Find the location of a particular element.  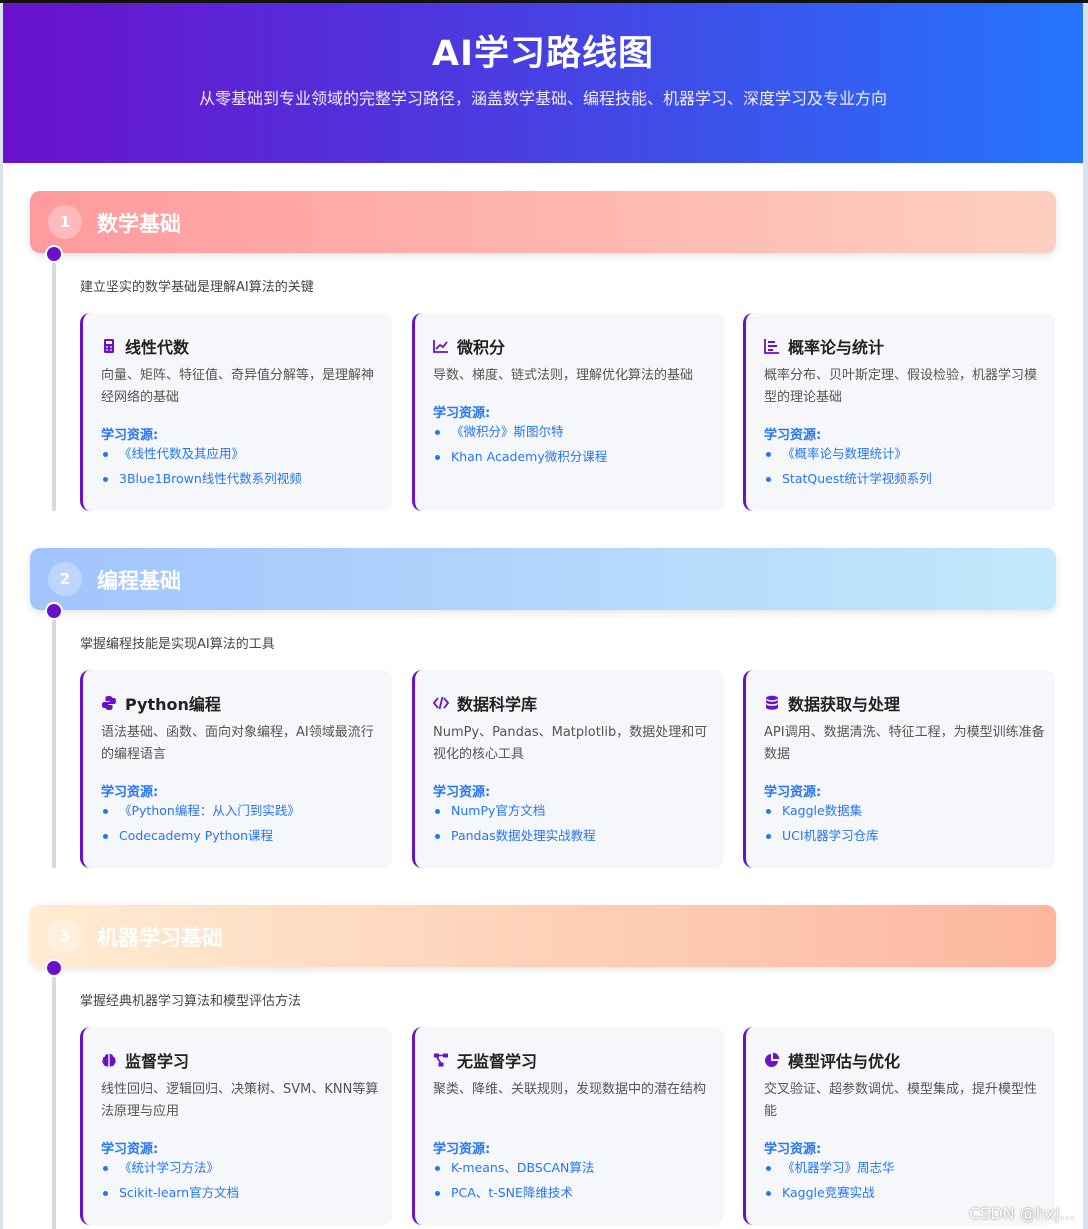

card-description: 交叉验证、超参数调优、模型集成，提升模型性能 is located at coordinates (901, 1100).